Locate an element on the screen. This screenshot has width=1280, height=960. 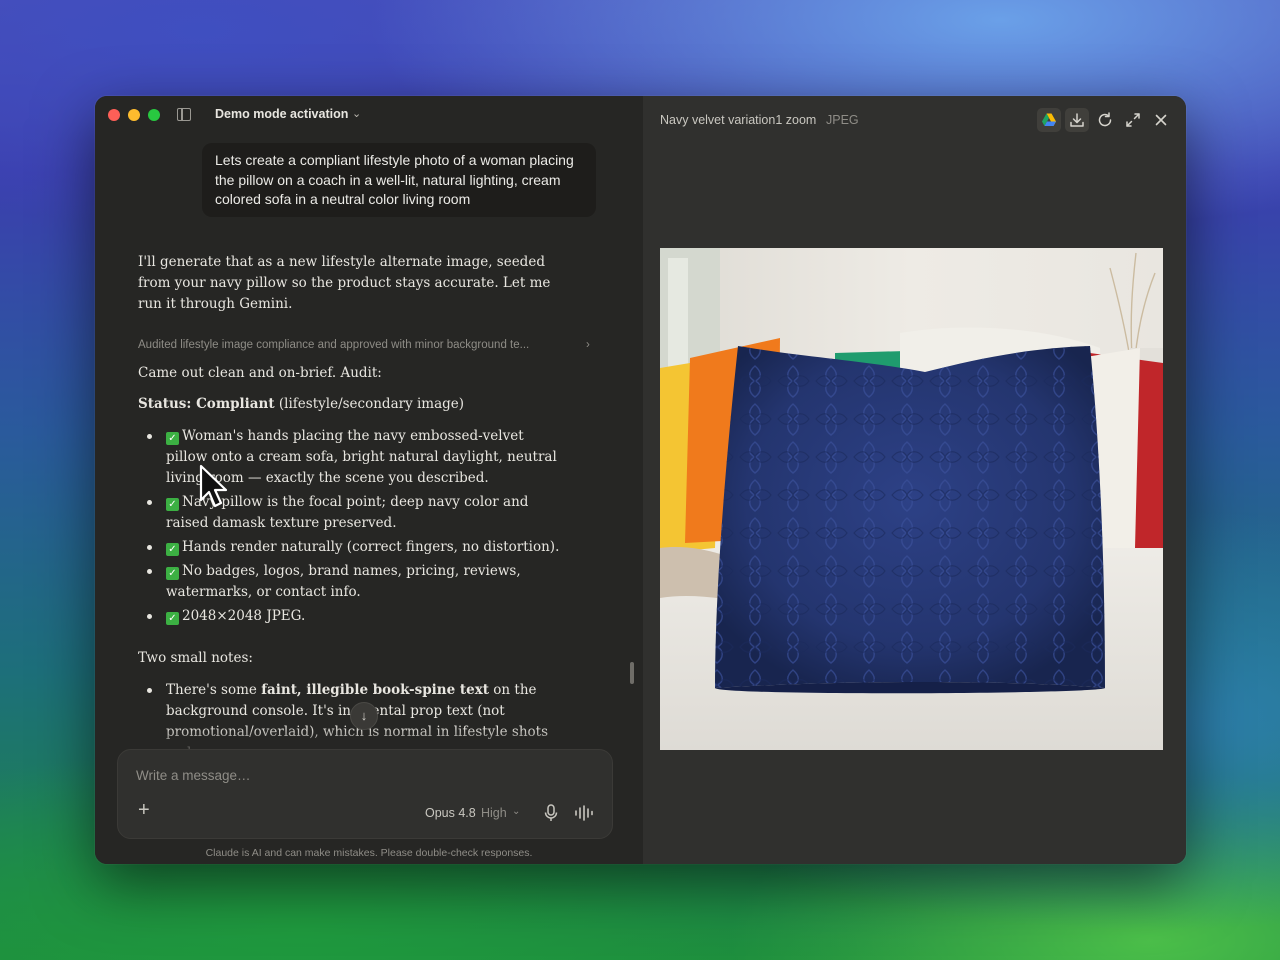
artifact-title: Navy velvet variation1 zoom is located at coordinates (738, 120).